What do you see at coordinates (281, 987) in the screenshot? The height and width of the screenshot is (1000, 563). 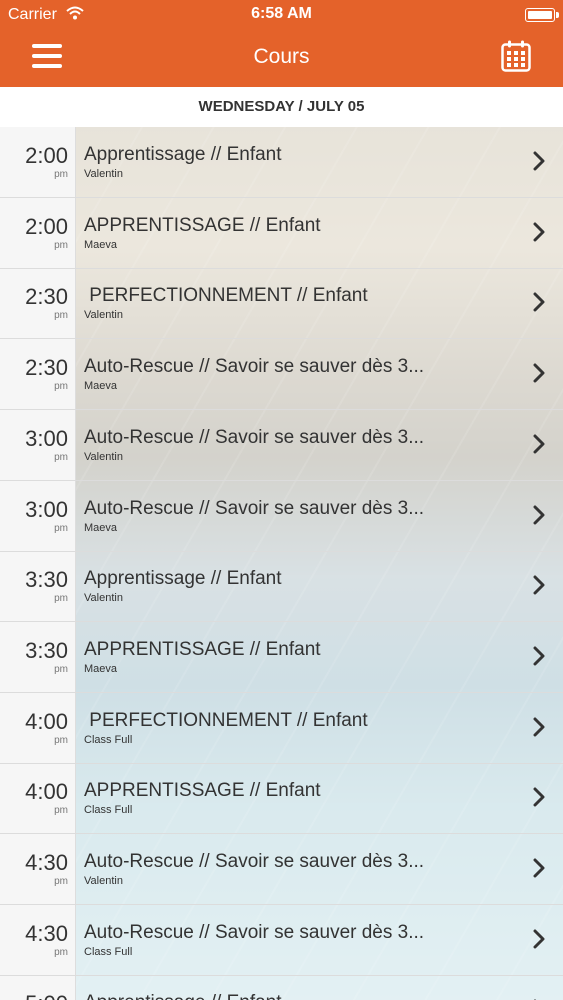 I see `class-row: 5:00pm Apprentissage // Enfant` at bounding box center [281, 987].